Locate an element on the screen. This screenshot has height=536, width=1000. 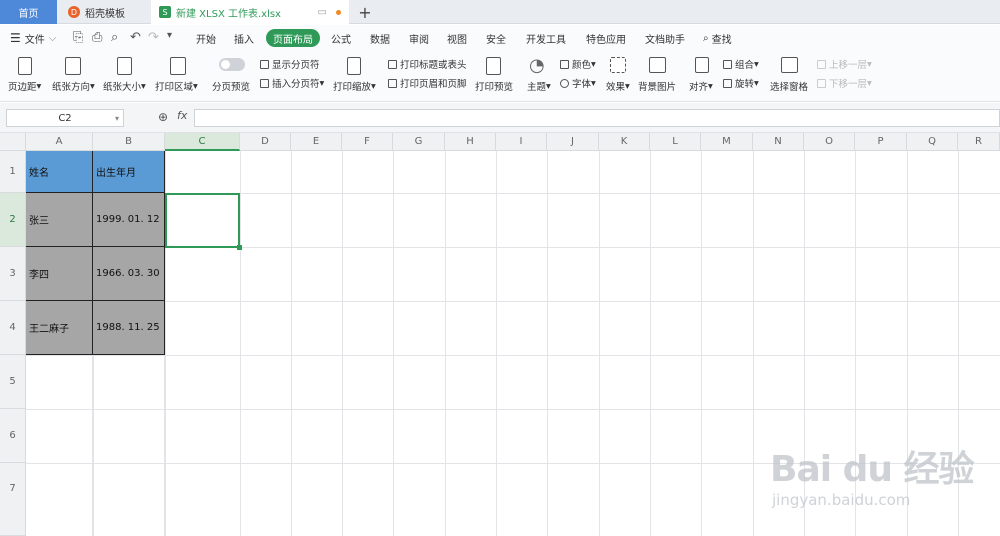
cell-a1: 姓名 is located at coordinates (59, 172).